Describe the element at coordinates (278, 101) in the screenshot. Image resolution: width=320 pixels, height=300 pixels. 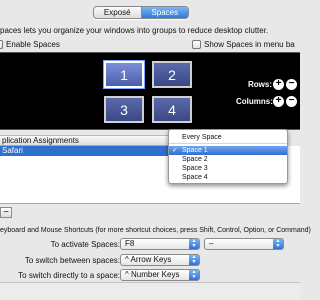
I see `columns-add-button: +` at that location.